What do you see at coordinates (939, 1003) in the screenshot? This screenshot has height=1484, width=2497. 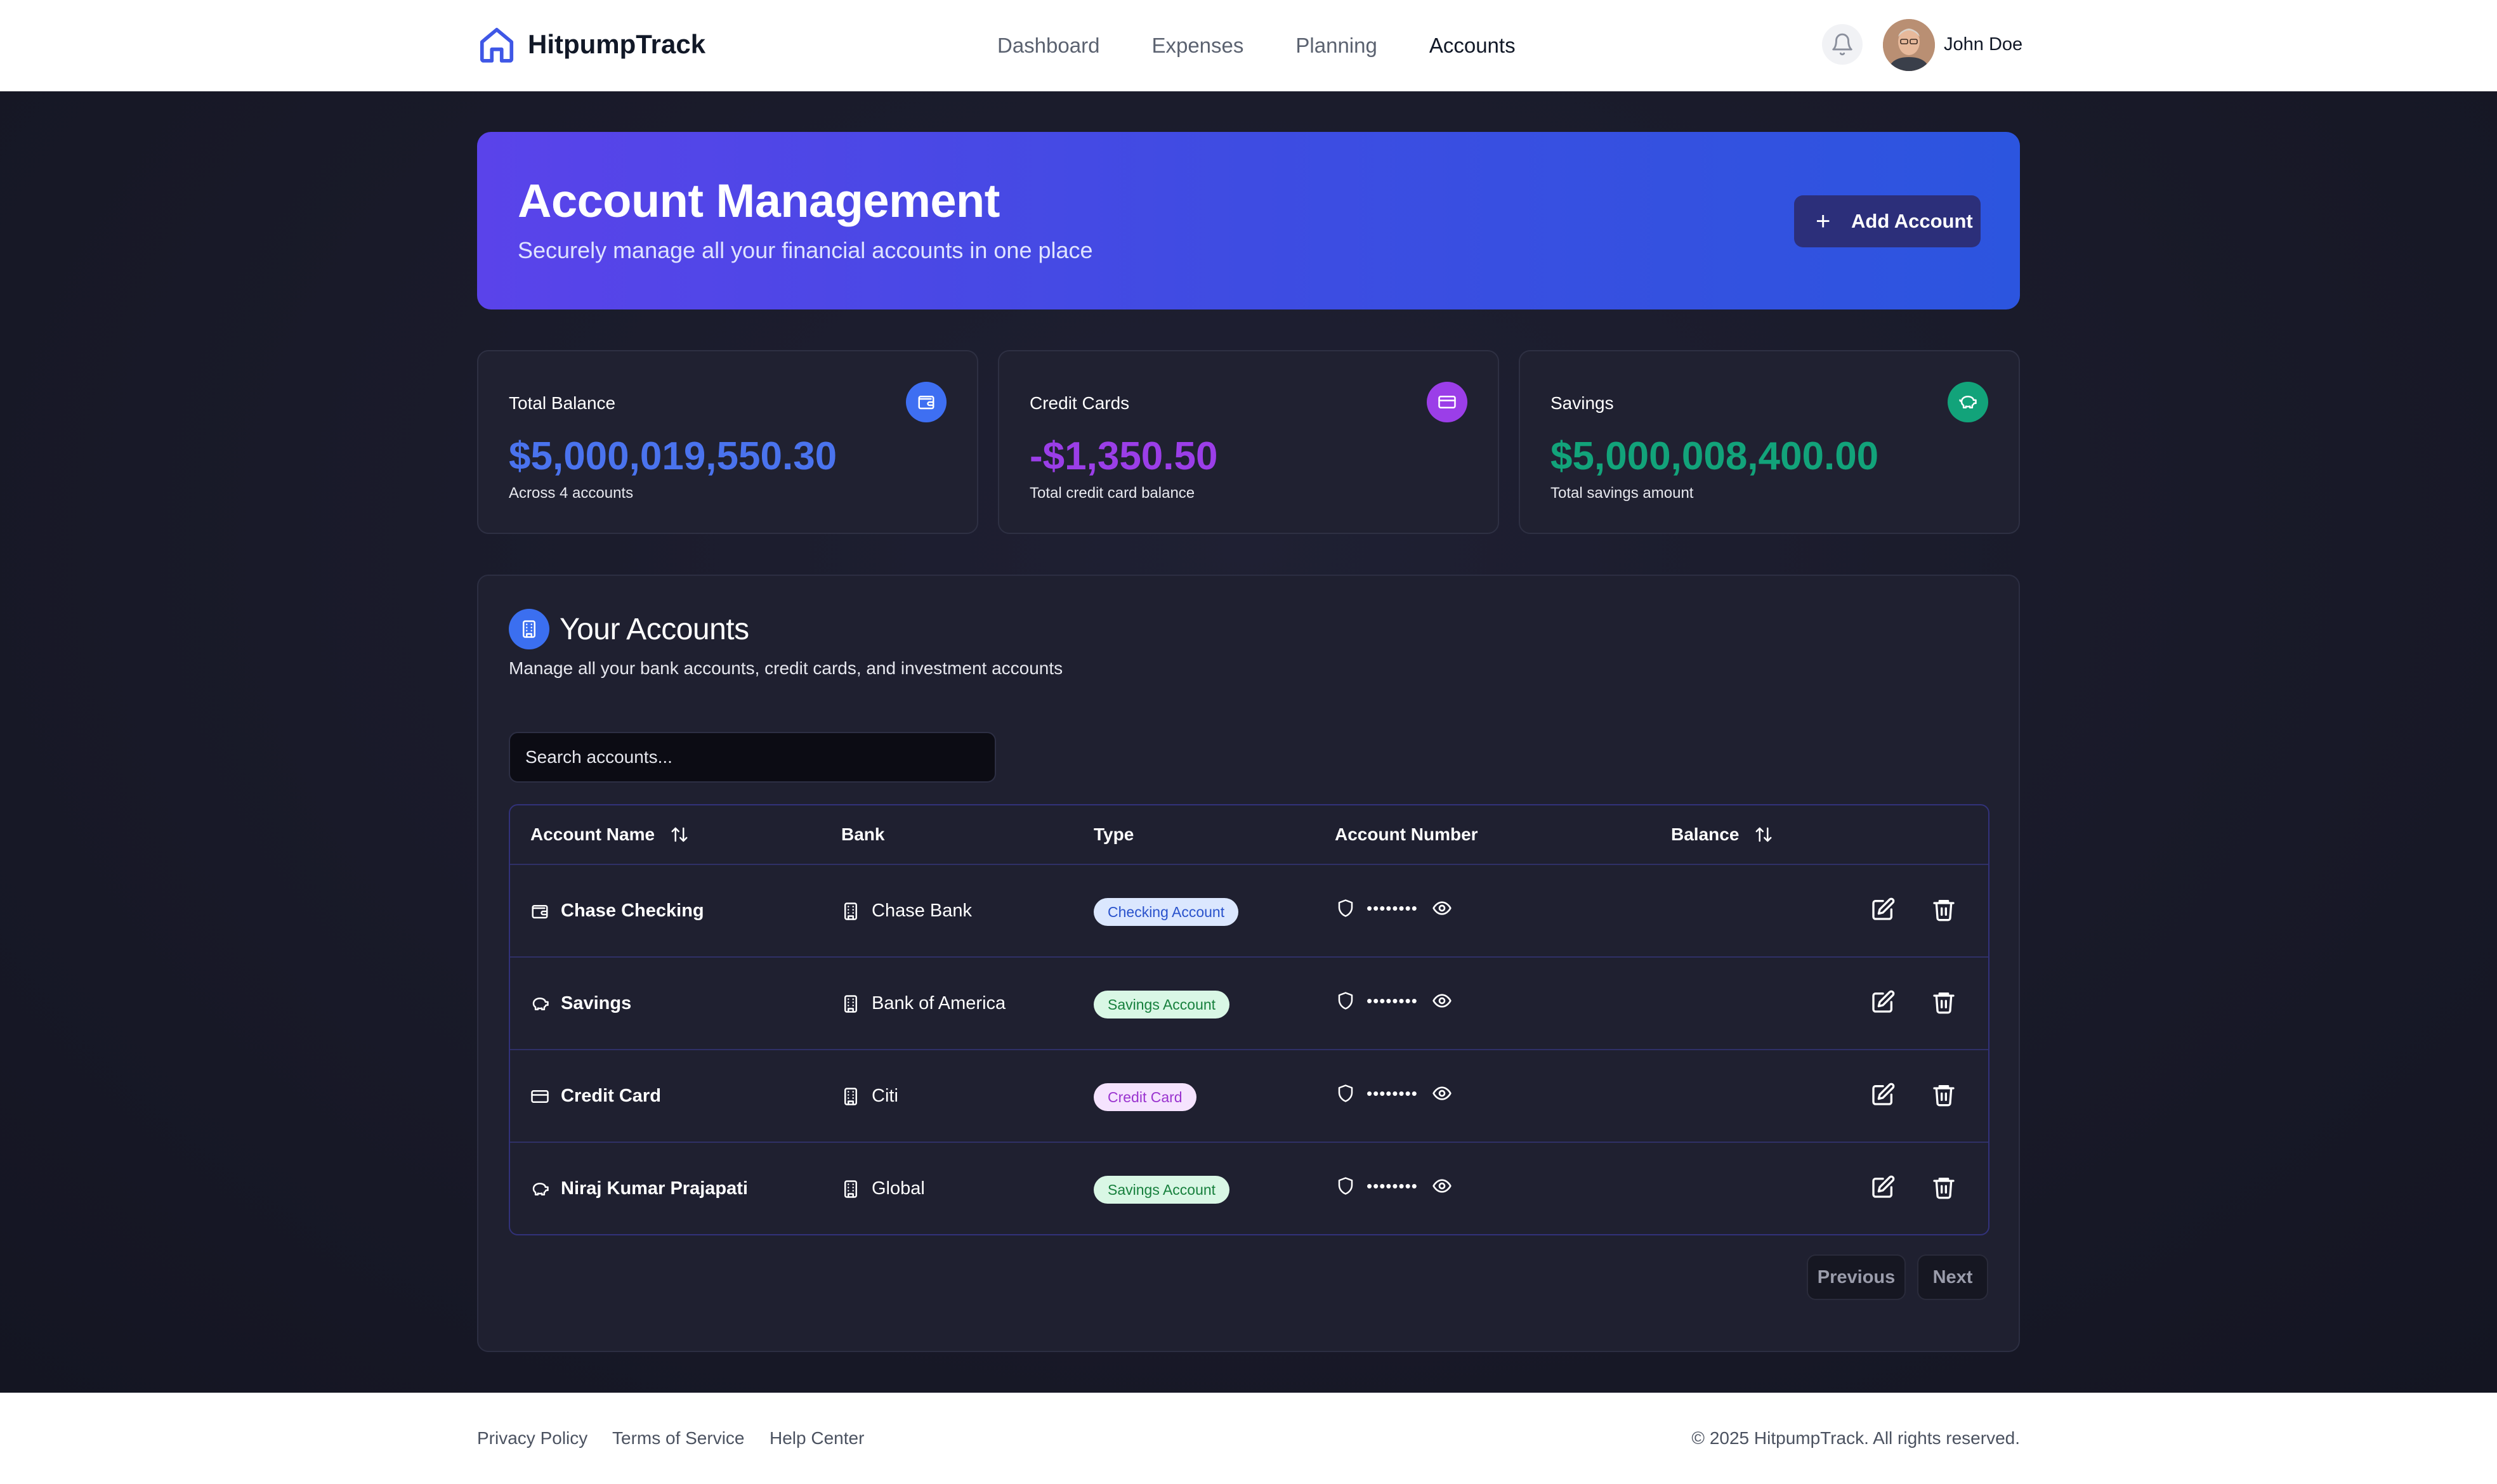 I see `bank-name: Bank of America` at bounding box center [939, 1003].